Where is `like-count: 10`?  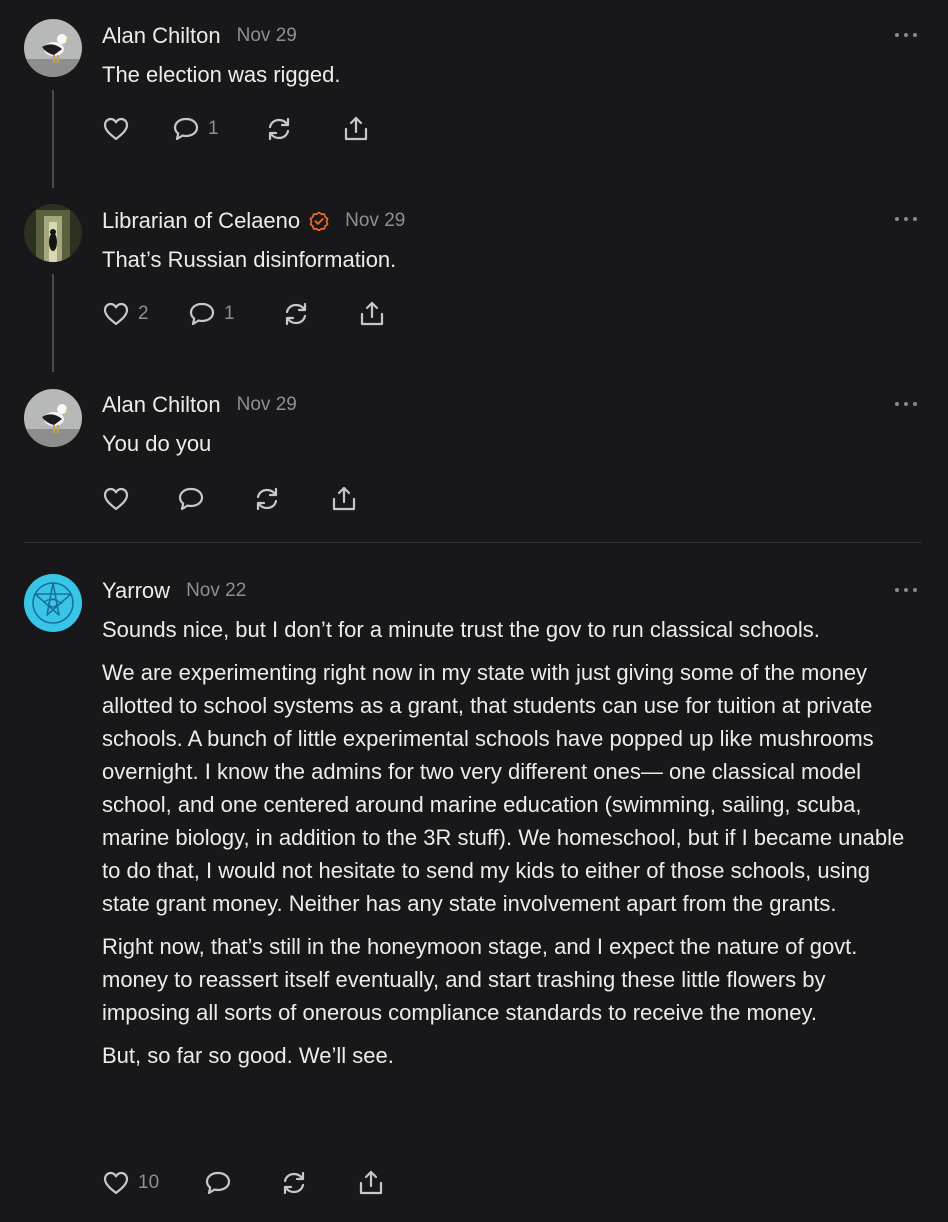 like-count: 10 is located at coordinates (149, 1182).